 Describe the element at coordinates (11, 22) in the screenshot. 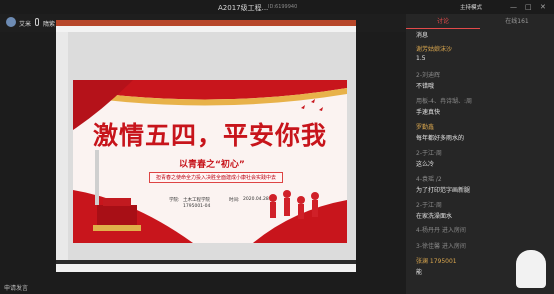

I see `avatar` at that location.